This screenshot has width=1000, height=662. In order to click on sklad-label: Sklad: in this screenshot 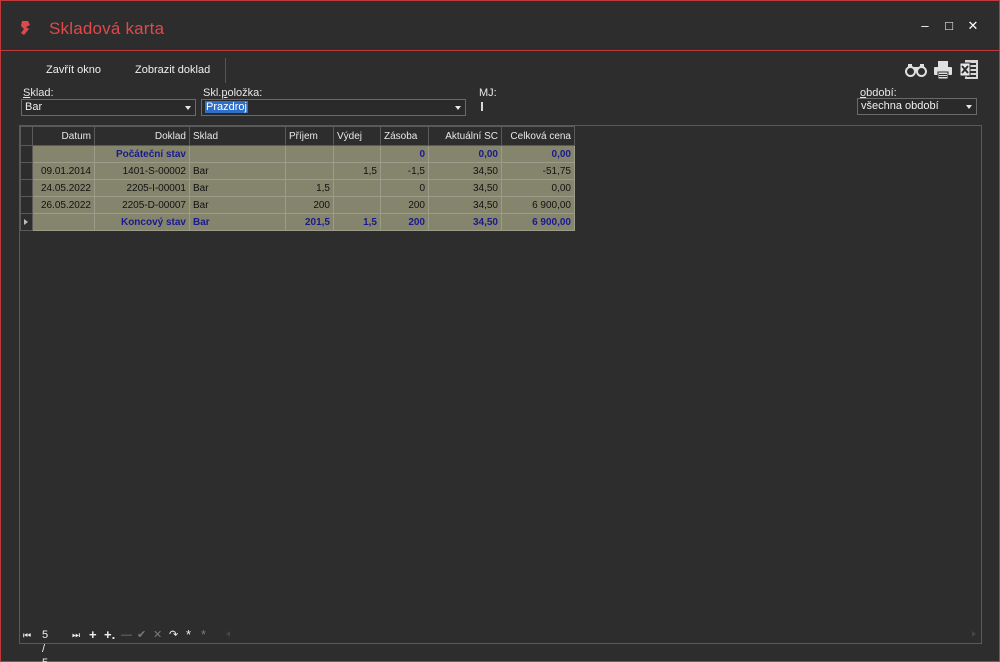, I will do `click(38, 93)`.